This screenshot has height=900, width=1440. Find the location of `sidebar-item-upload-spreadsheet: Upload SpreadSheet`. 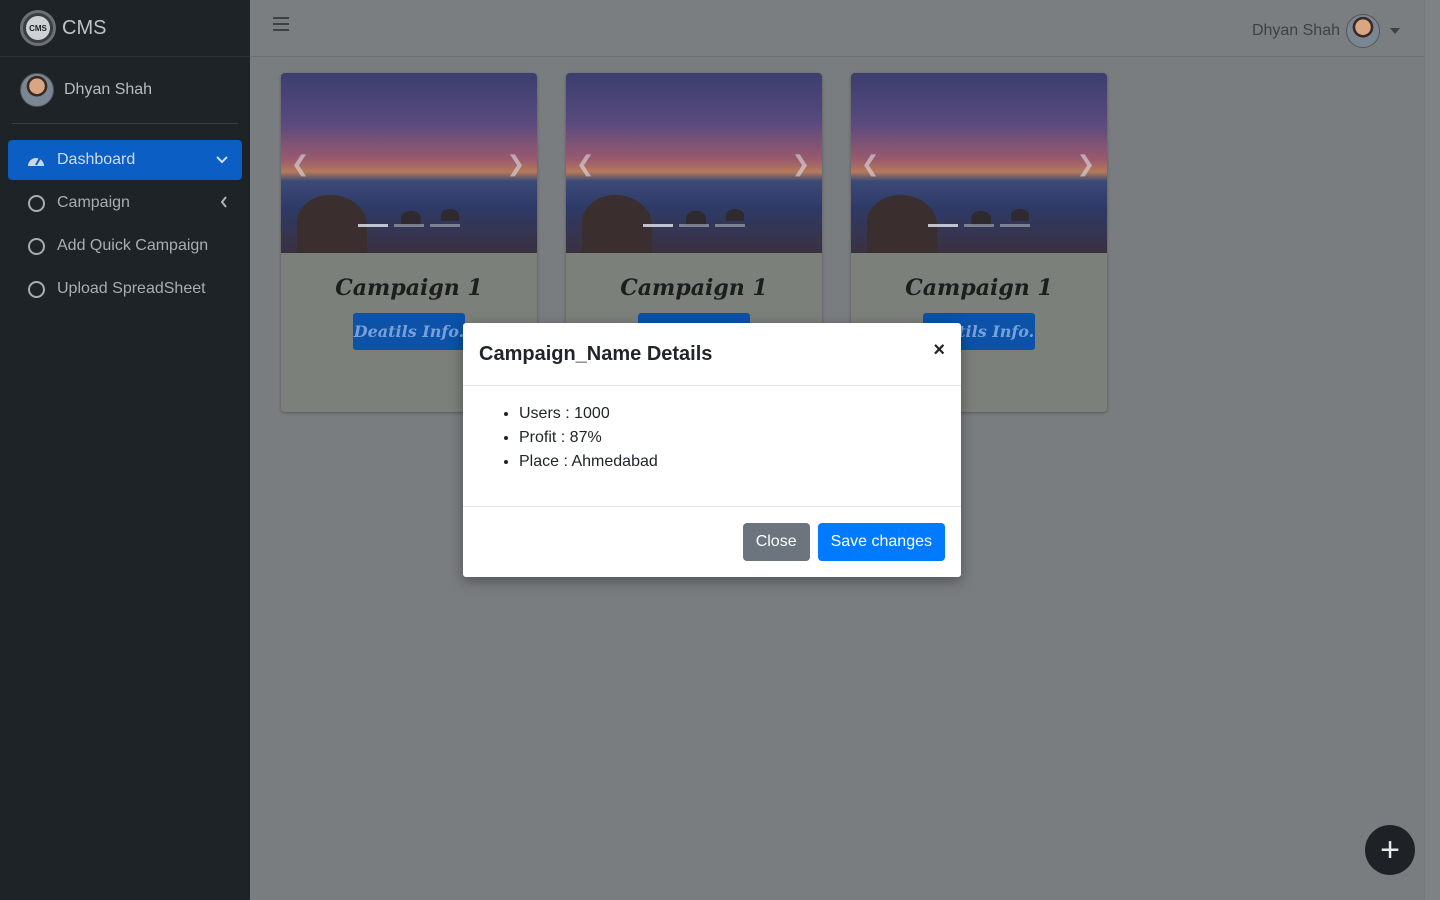

sidebar-item-upload-spreadsheet: Upload SpreadSheet is located at coordinates (125, 289).